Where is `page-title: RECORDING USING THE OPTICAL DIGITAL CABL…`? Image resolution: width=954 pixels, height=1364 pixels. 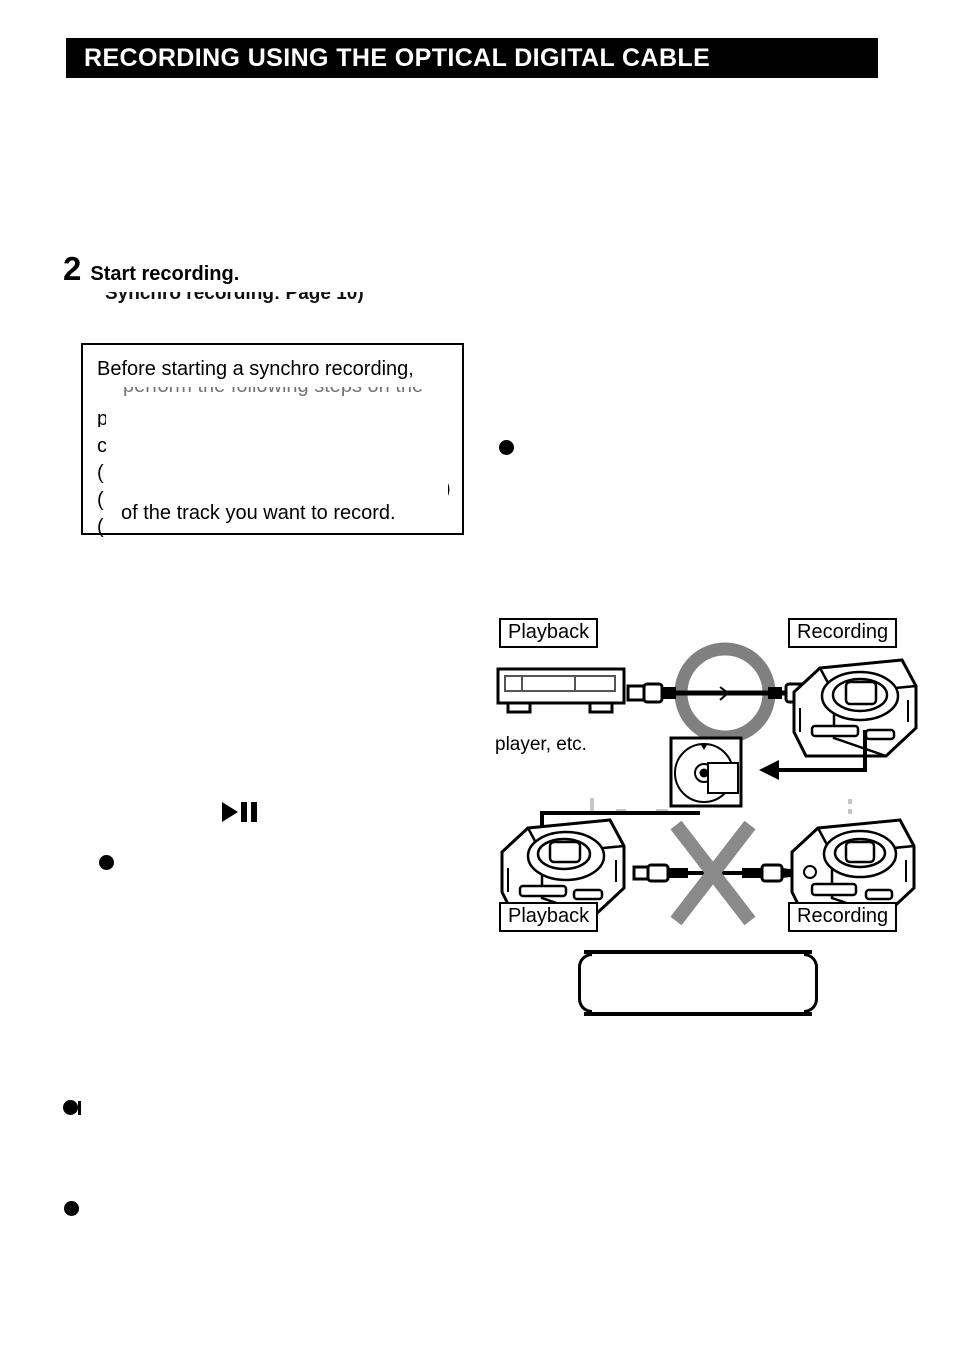 page-title: RECORDING USING THE OPTICAL DIGITAL CABL… is located at coordinates (397, 57).